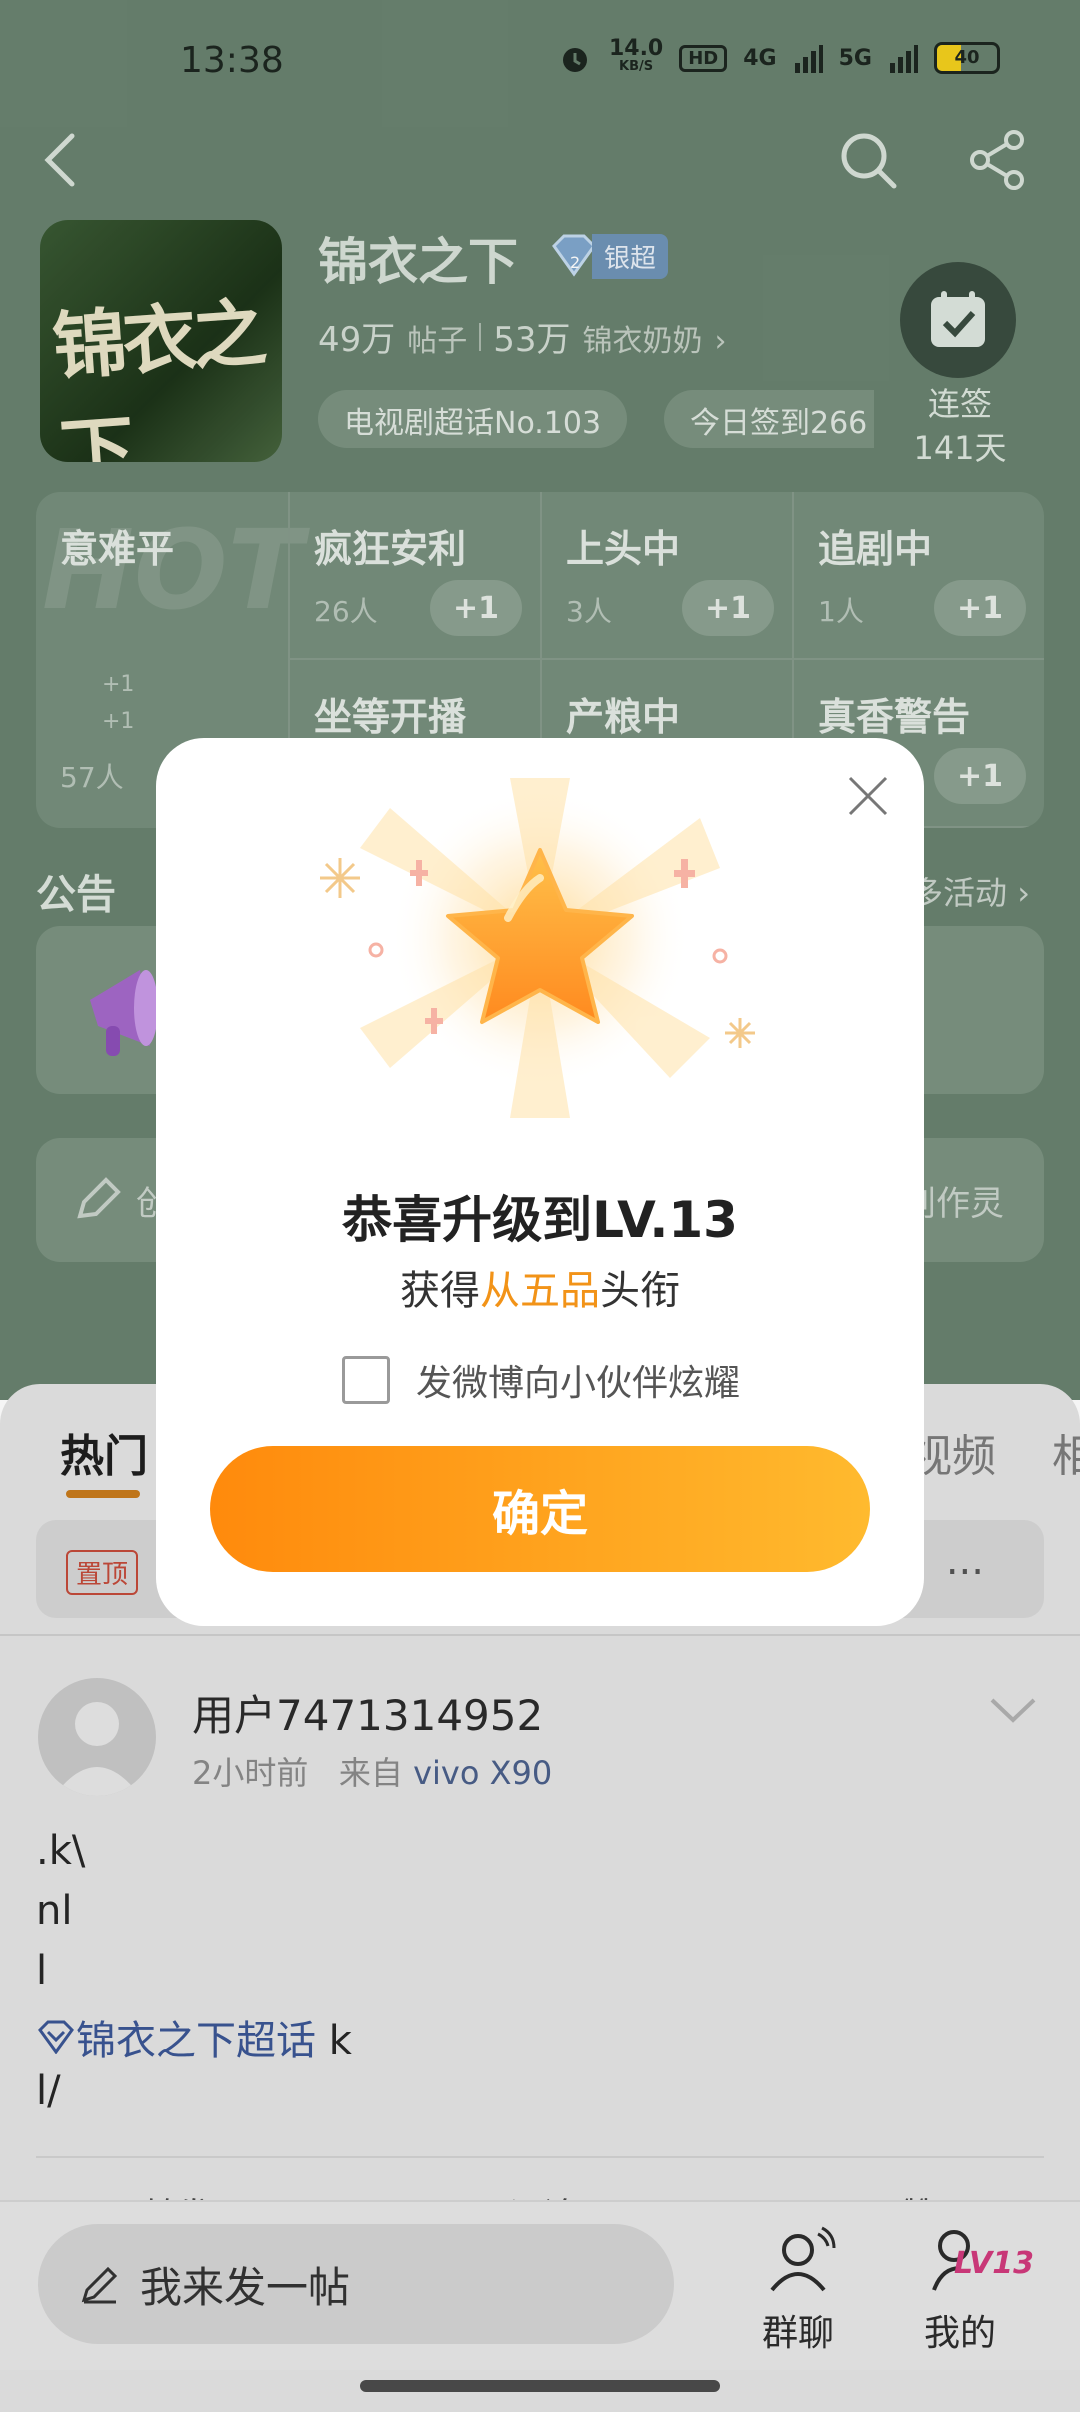 This screenshot has height=2412, width=1080. I want to click on close-button, so click(868, 796).